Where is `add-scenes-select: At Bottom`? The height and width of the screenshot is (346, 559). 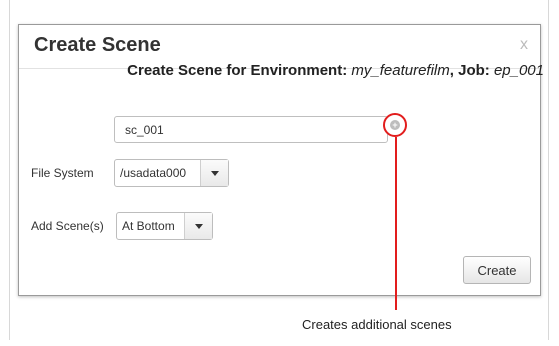 add-scenes-select: At Bottom is located at coordinates (164, 226).